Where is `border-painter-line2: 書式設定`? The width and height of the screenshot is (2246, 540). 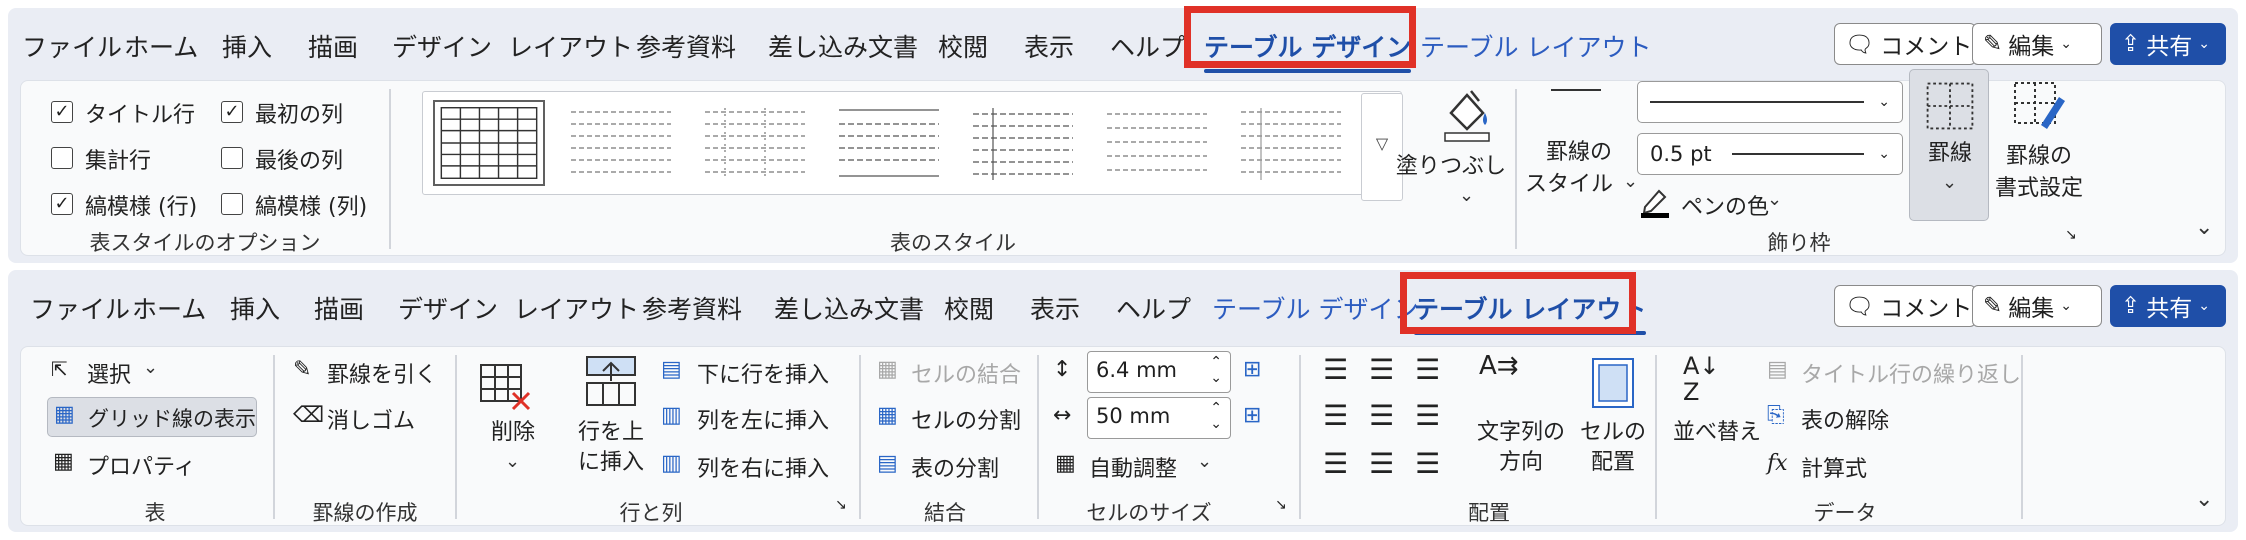 border-painter-line2: 書式設定 is located at coordinates (2039, 189).